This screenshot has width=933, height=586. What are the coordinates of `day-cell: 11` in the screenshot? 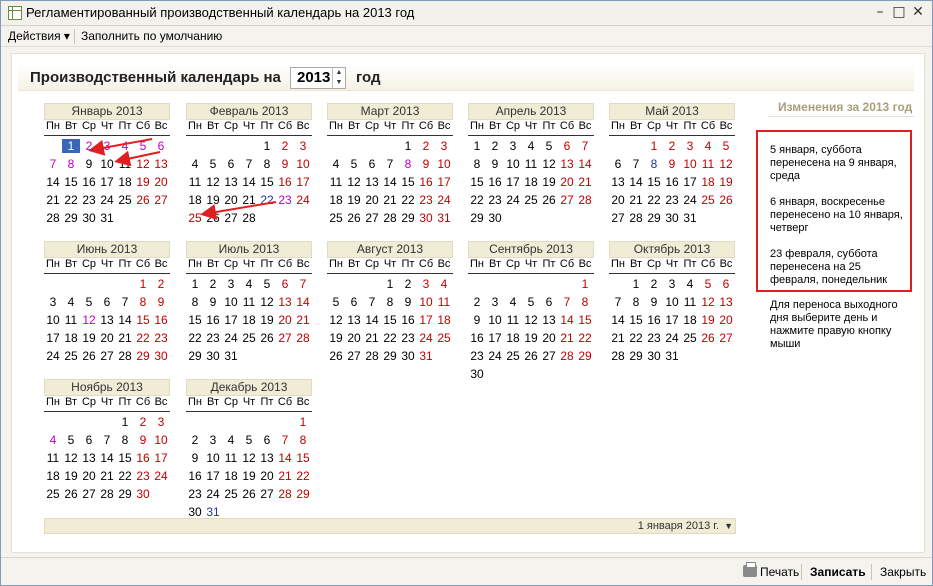 It's located at (249, 302).